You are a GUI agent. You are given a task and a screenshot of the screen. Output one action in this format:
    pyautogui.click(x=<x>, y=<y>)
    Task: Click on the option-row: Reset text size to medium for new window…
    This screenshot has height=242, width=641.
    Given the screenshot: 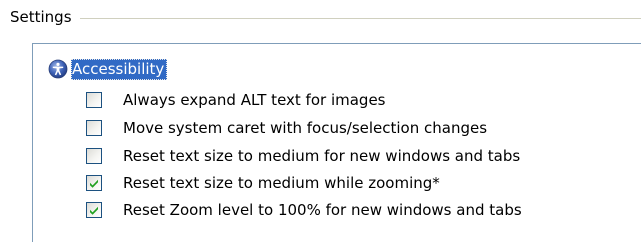 What is the action you would take?
    pyautogui.click(x=303, y=156)
    